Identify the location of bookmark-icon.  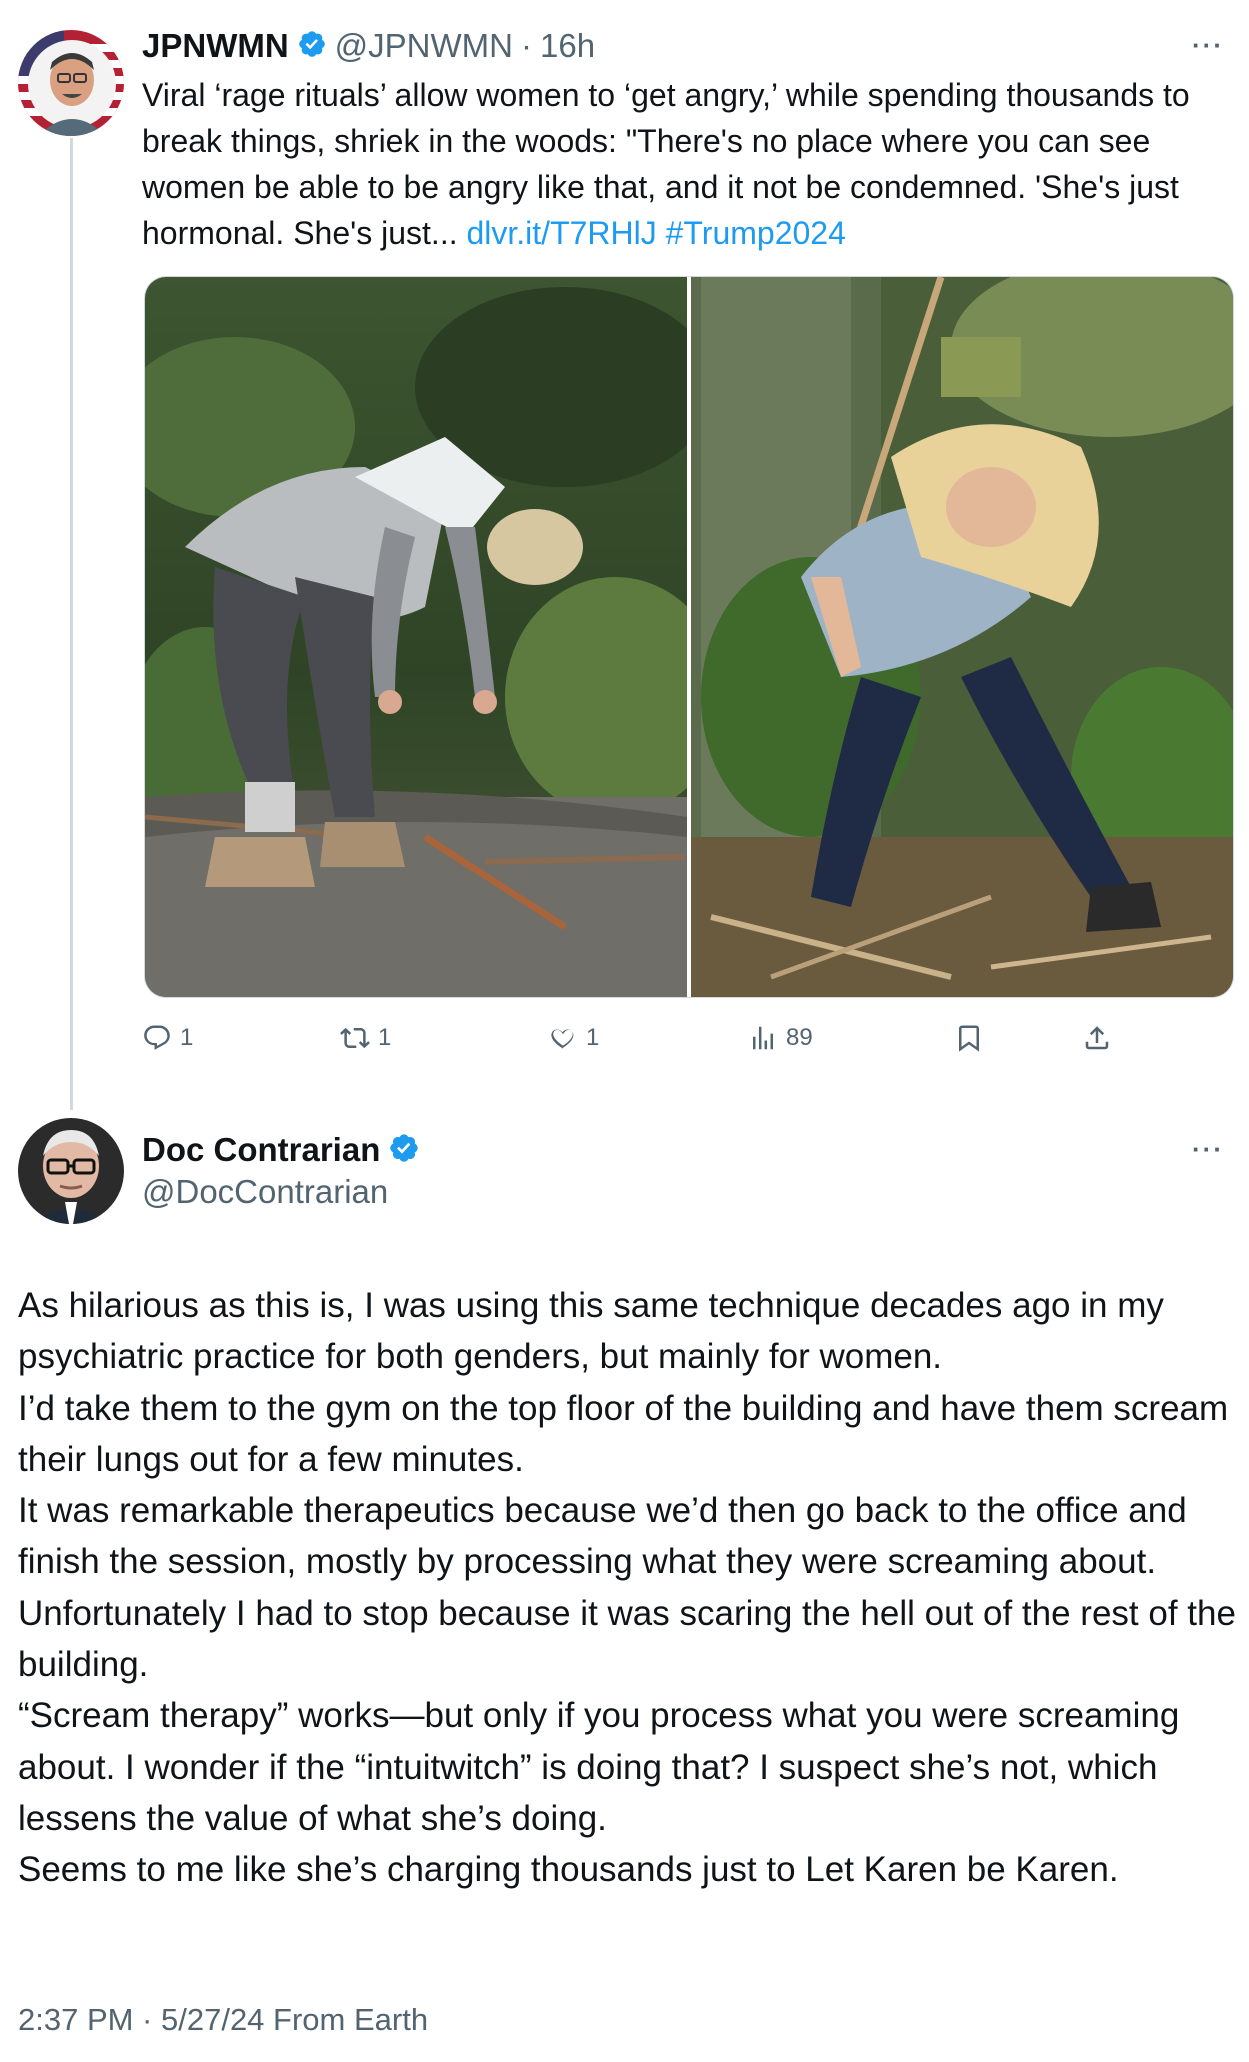
(969, 1038).